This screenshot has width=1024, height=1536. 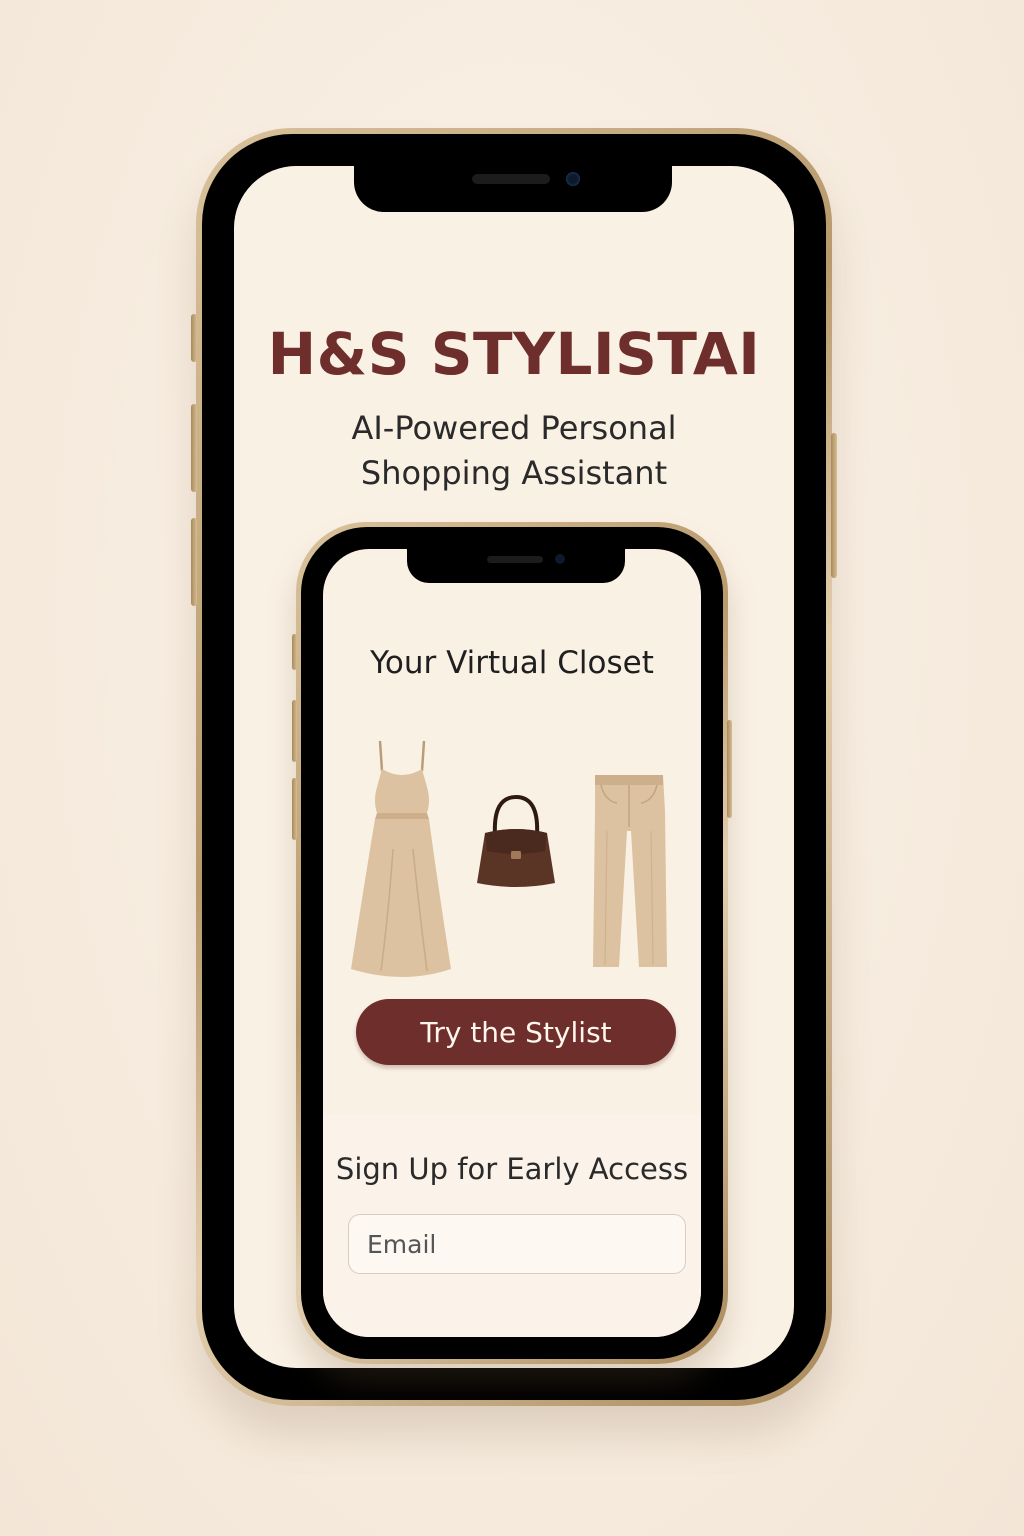 I want to click on handbag-icon, so click(x=516, y=842).